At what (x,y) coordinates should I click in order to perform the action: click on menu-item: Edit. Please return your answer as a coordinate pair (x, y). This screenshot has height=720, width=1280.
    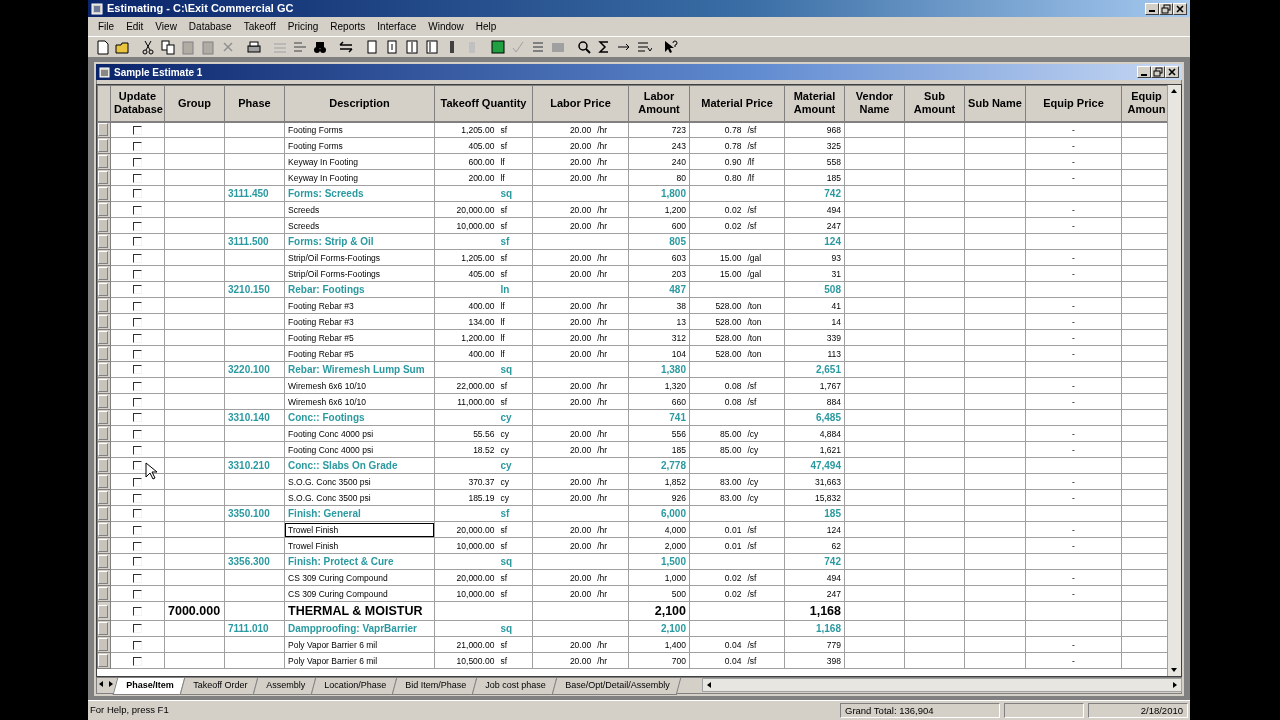
    Looking at the image, I should click on (135, 26).